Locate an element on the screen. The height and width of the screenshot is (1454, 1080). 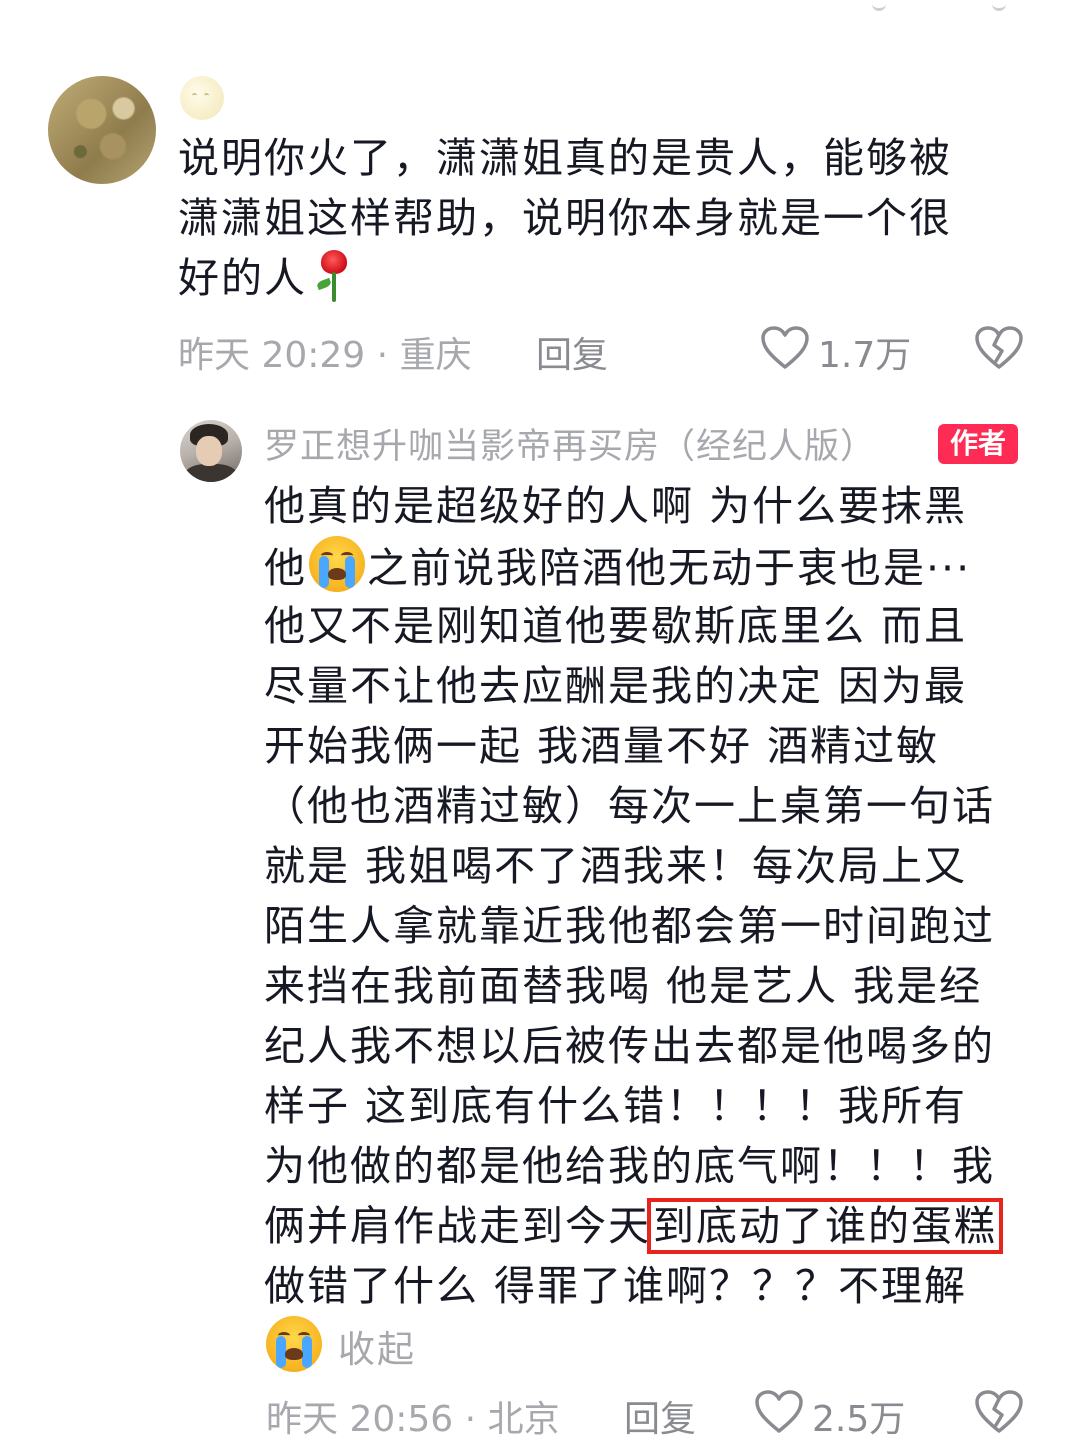
moon-face-icon is located at coordinates (202, 98).